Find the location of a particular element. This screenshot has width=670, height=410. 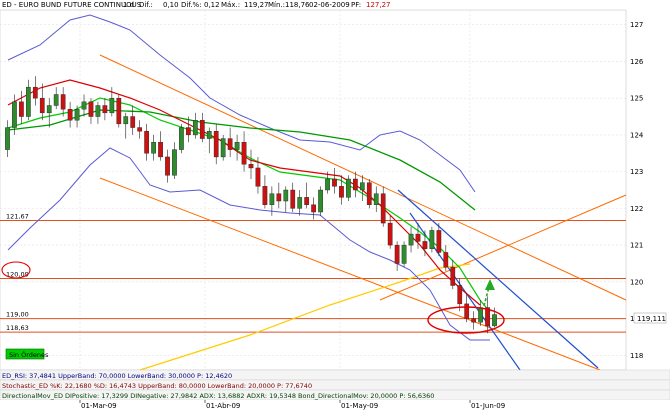

x-tick-label: 01-May-09 is located at coordinates (359, 406).